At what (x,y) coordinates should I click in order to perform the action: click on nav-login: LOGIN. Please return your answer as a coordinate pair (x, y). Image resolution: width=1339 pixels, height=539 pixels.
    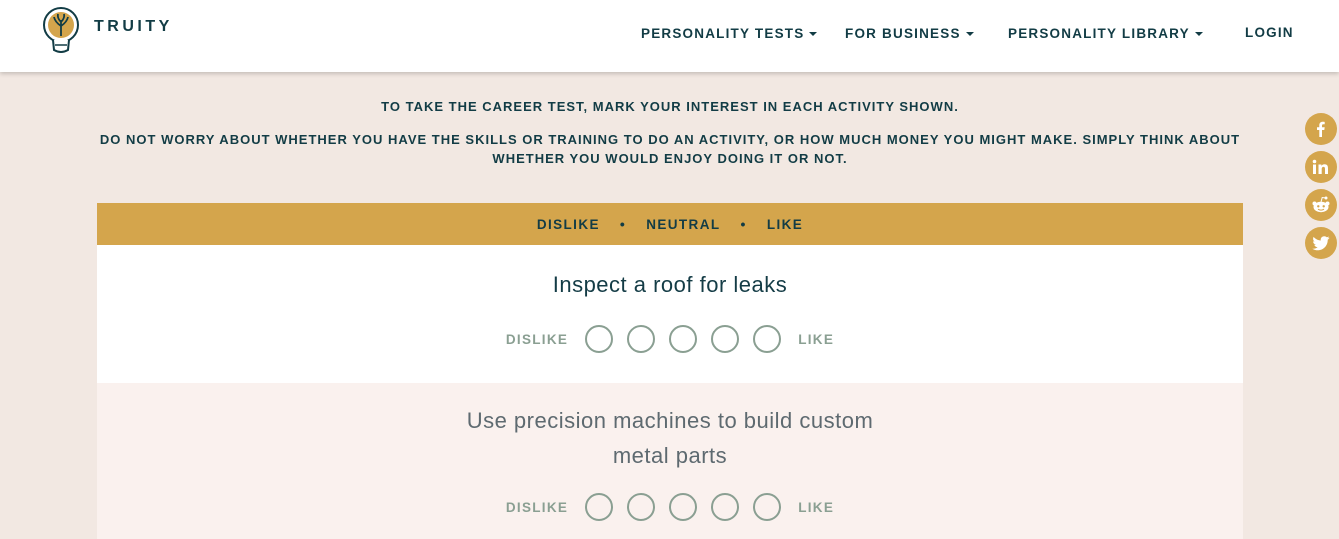
    Looking at the image, I should click on (1269, 32).